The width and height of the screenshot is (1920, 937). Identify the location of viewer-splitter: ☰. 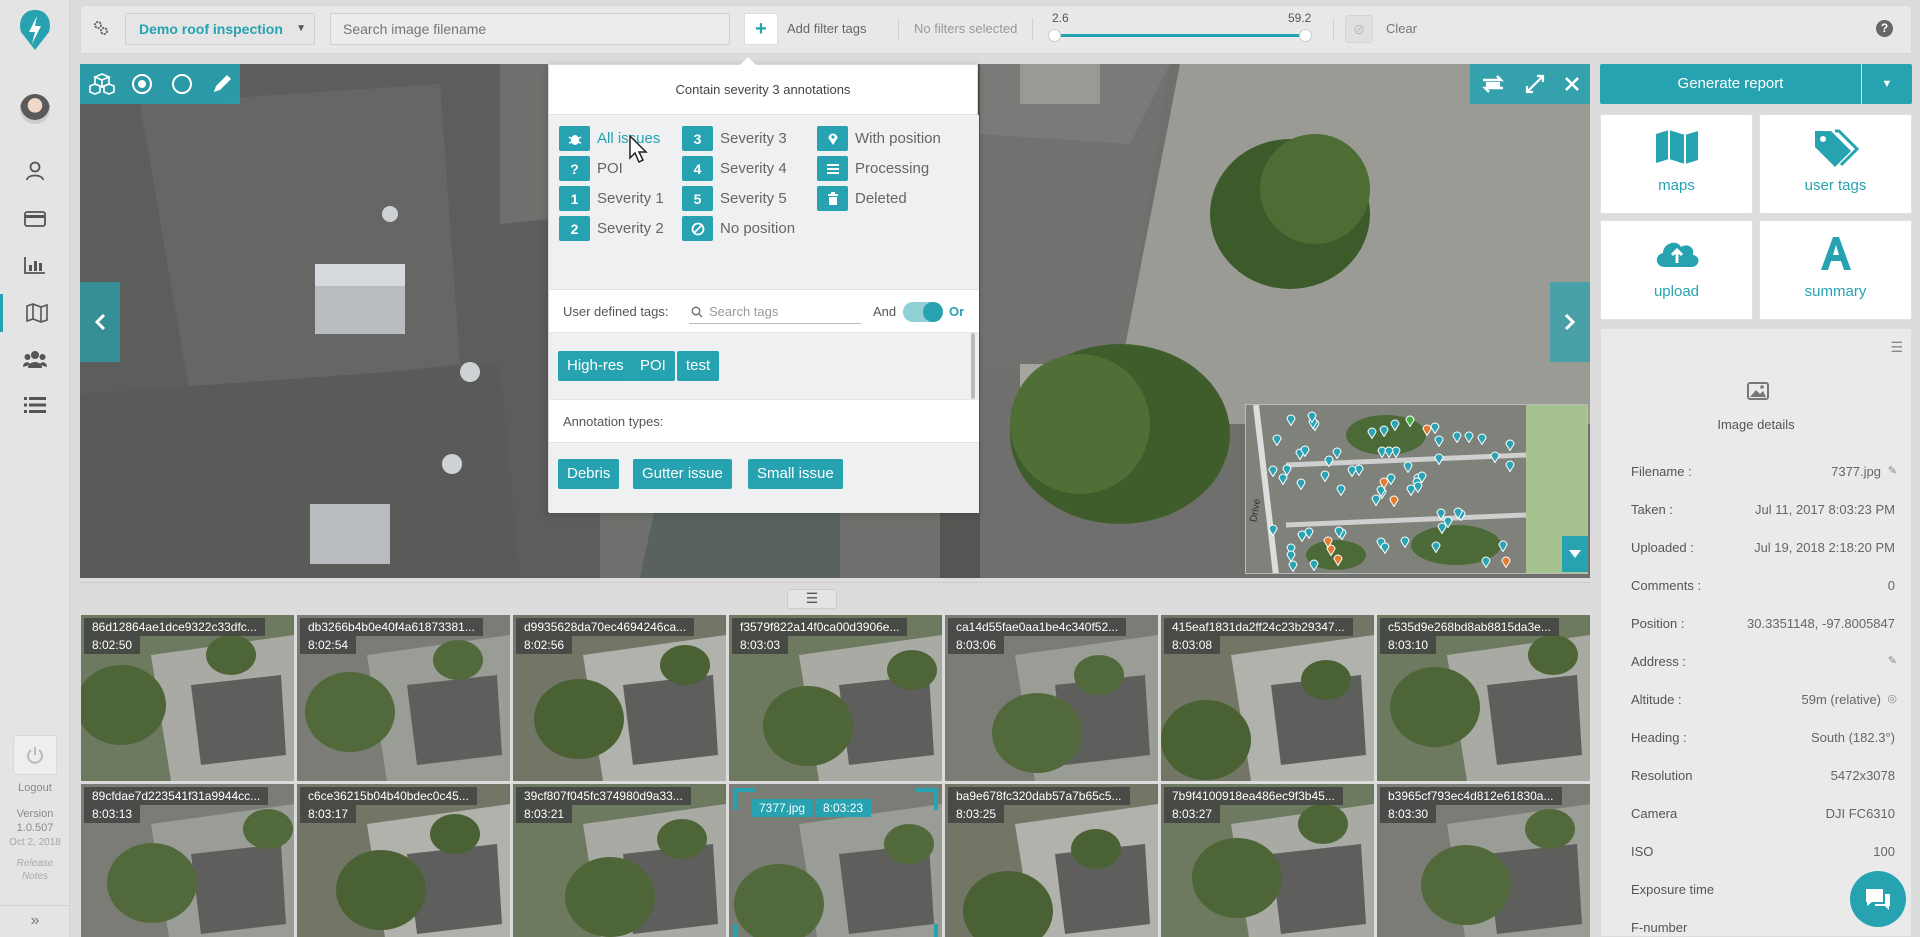
(835, 595).